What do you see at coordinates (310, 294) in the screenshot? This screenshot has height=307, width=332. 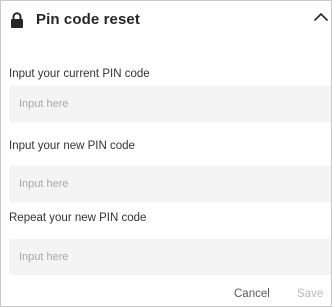 I see `save-button: Save` at bounding box center [310, 294].